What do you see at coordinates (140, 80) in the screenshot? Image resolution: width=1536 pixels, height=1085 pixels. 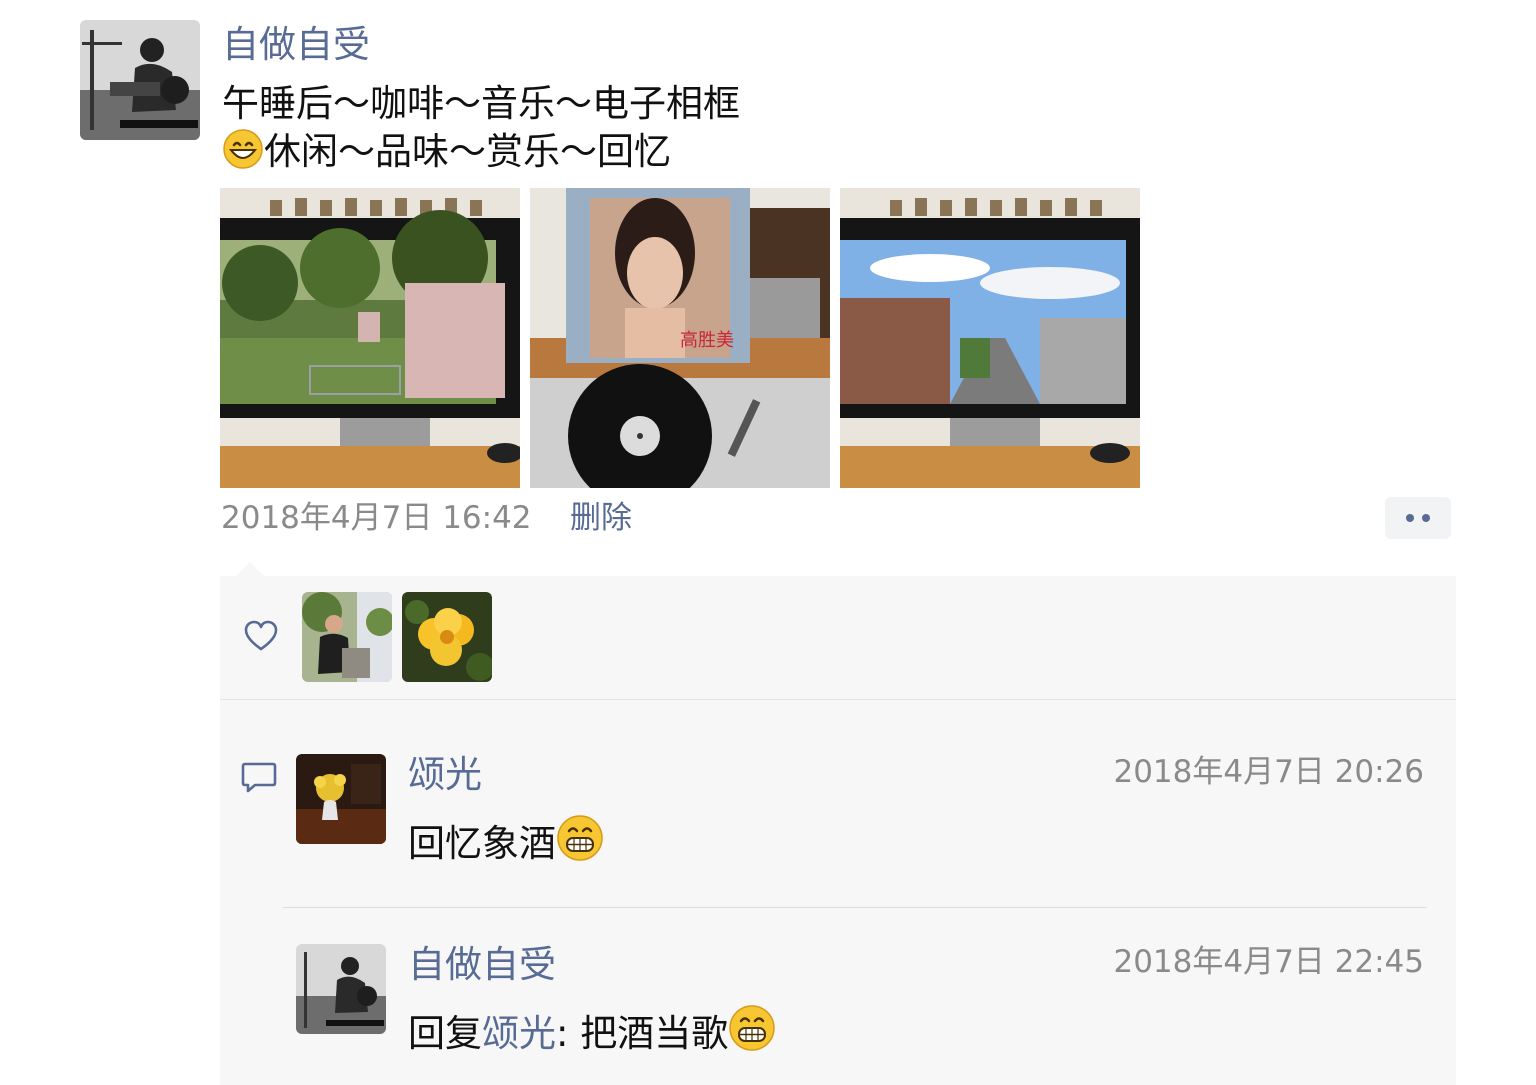 I see `author-avatar` at bounding box center [140, 80].